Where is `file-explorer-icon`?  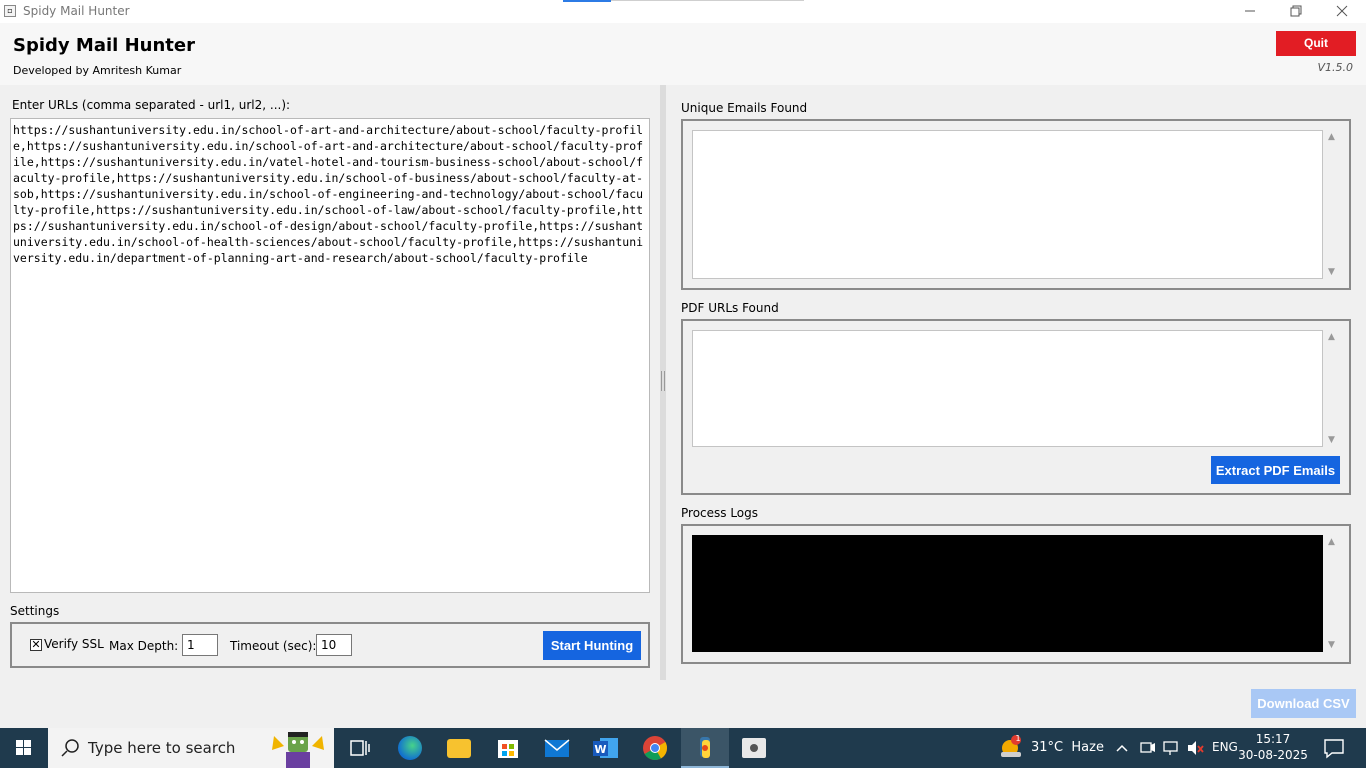 file-explorer-icon is located at coordinates (459, 748).